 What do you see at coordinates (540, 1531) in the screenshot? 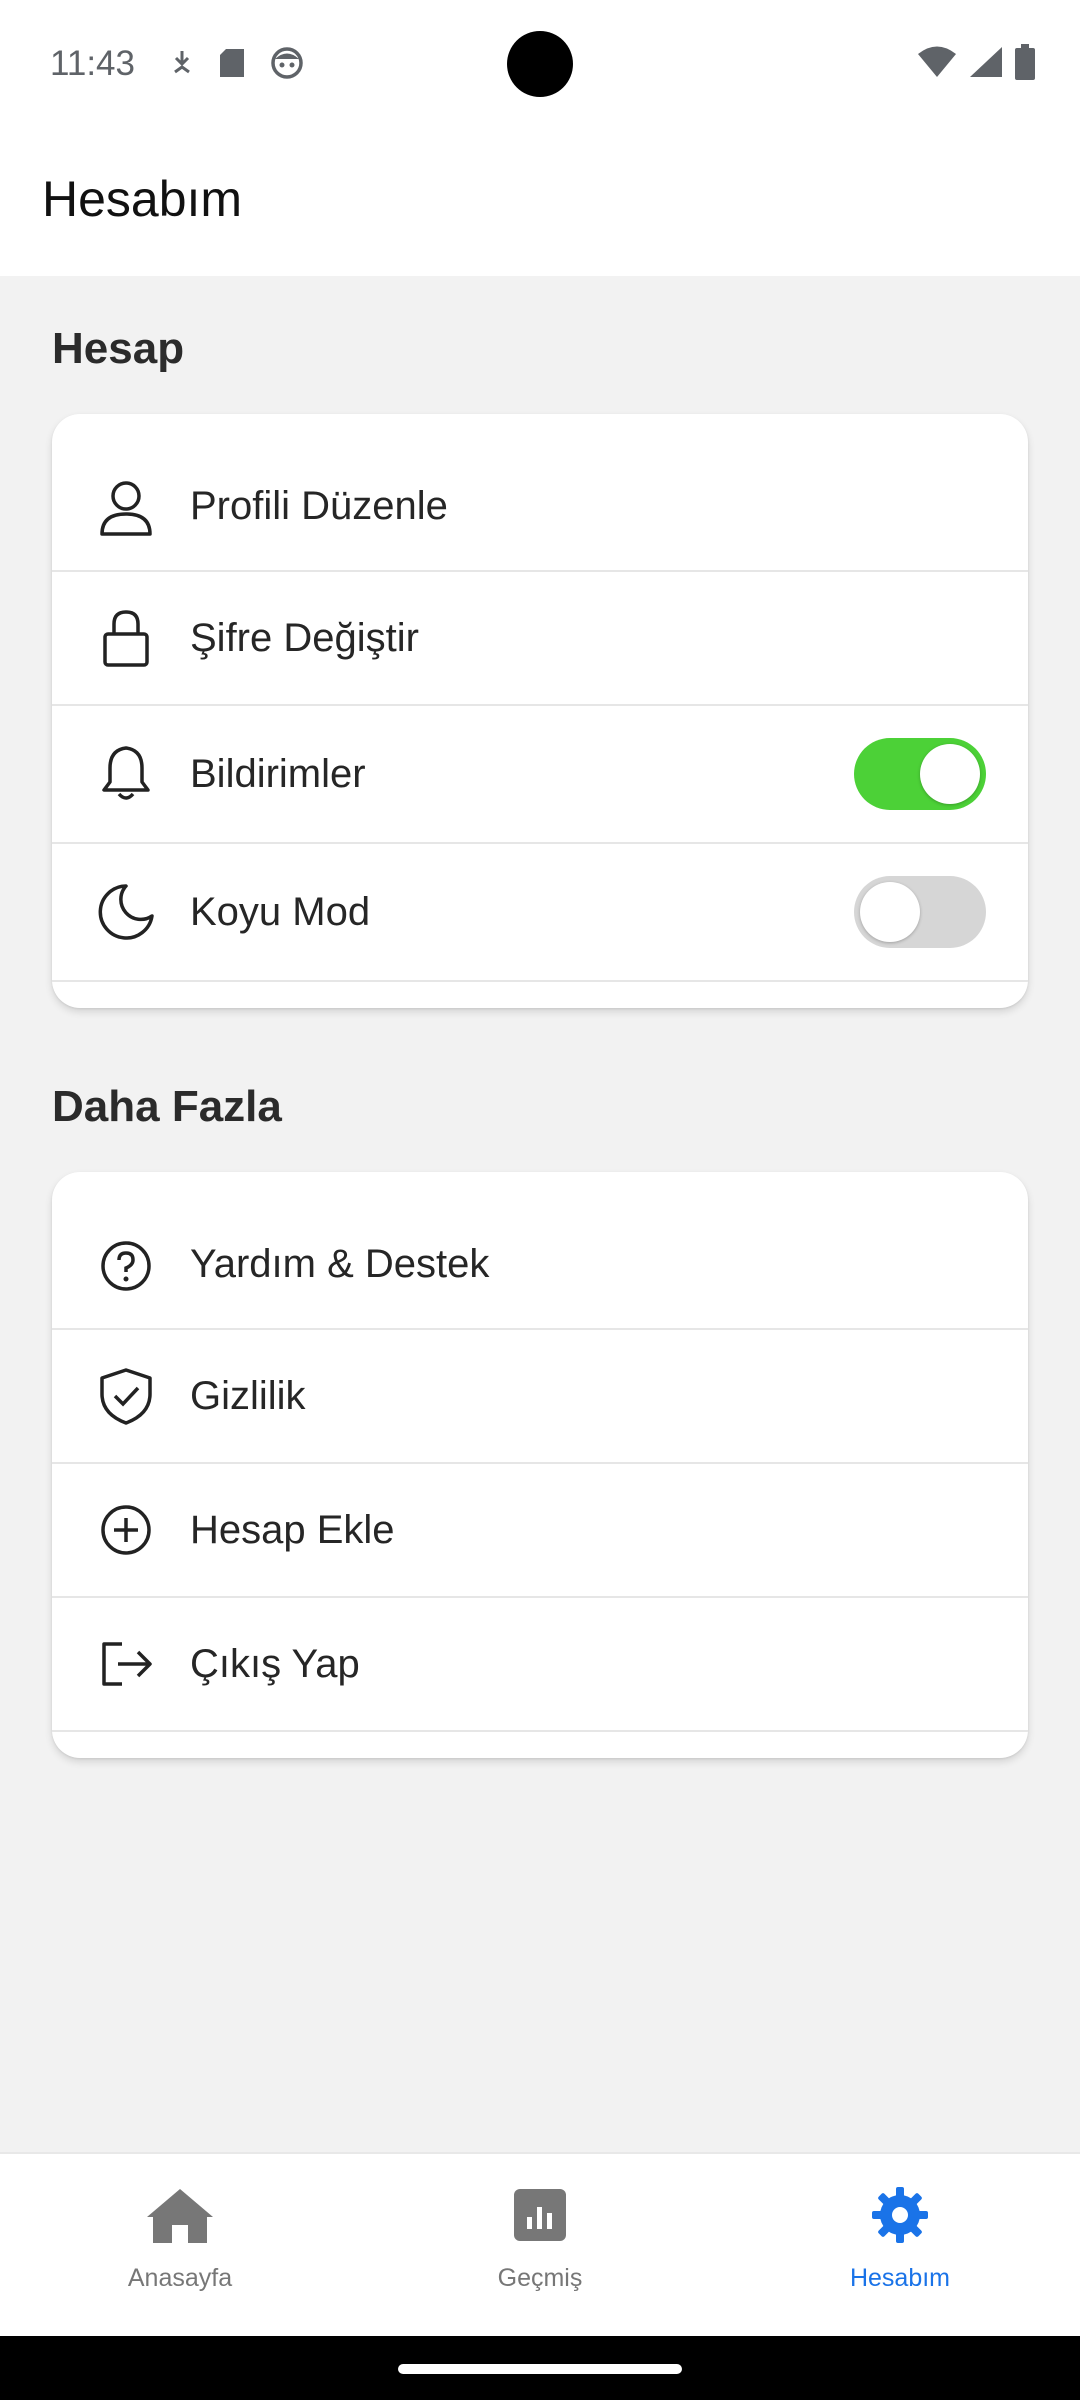
I see `menu-item-add-account: Hesap Ekle` at bounding box center [540, 1531].